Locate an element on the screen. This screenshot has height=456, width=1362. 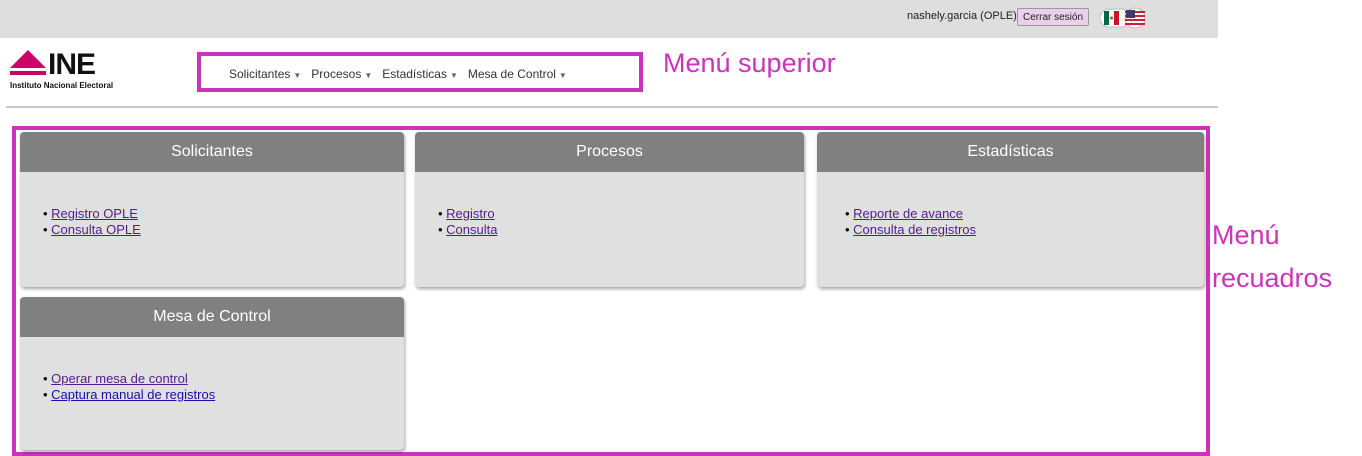
nav-label: Mesa de Control is located at coordinates (511, 74).